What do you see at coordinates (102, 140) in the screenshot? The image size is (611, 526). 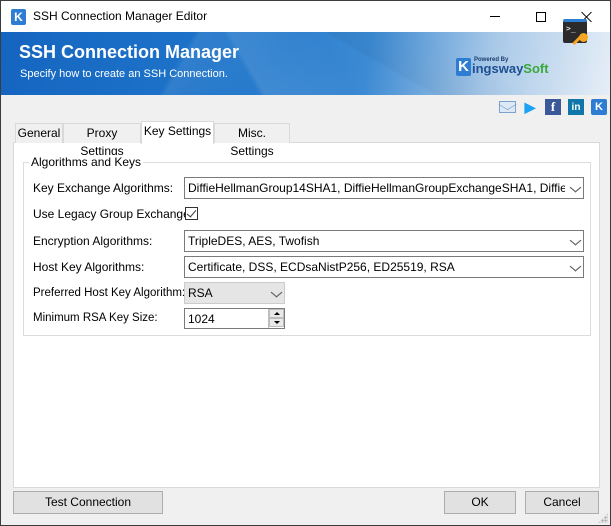 I see `tab-proxy-settings: Proxy Settings` at bounding box center [102, 140].